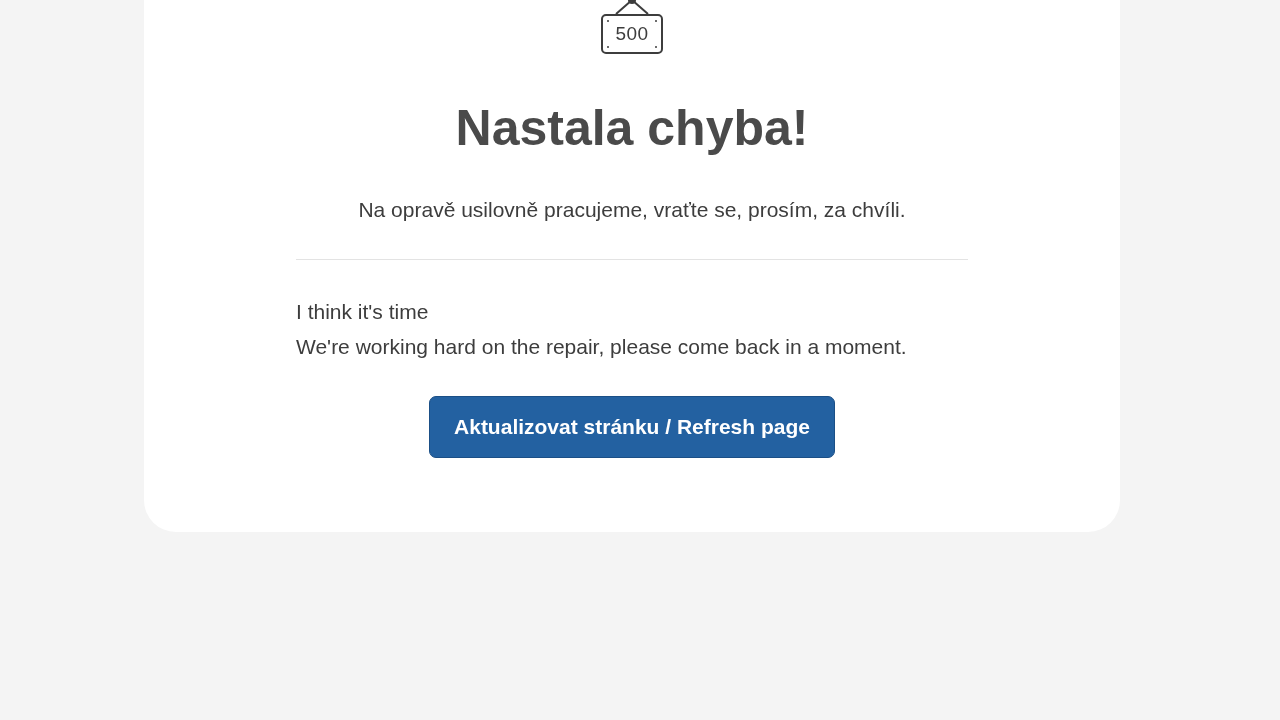 The image size is (1280, 720). Describe the element at coordinates (363, 312) in the screenshot. I see `message-line: I think it's time` at that location.